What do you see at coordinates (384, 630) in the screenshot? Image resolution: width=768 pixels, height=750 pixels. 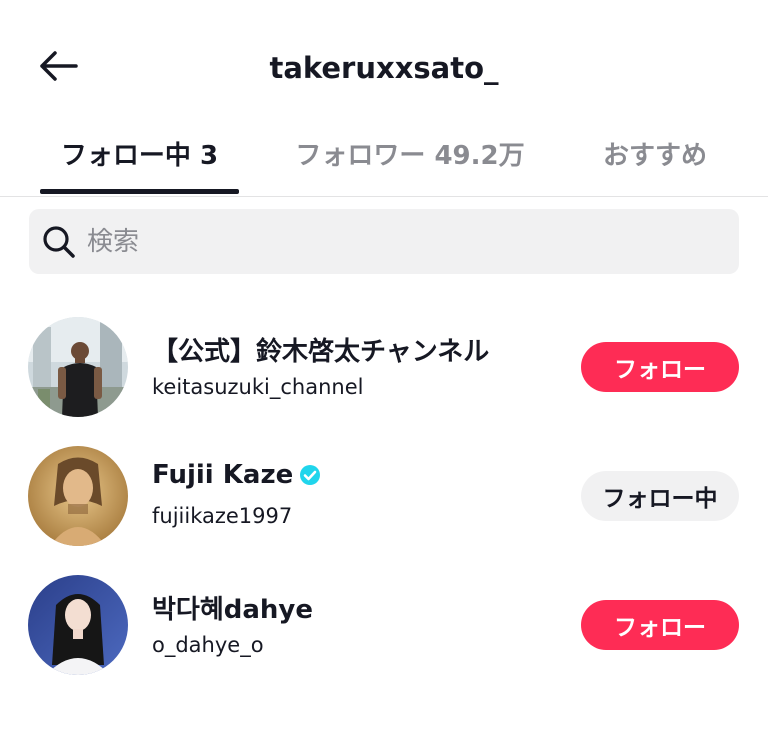 I see `user-row: 박다혜dahye o_dahye_o フォロー` at bounding box center [384, 630].